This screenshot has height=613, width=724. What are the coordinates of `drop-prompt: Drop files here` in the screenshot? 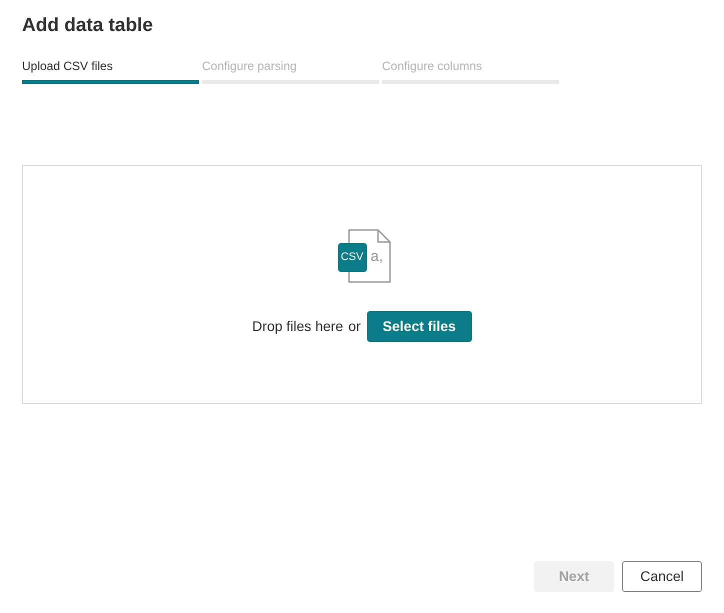 It's located at (298, 326).